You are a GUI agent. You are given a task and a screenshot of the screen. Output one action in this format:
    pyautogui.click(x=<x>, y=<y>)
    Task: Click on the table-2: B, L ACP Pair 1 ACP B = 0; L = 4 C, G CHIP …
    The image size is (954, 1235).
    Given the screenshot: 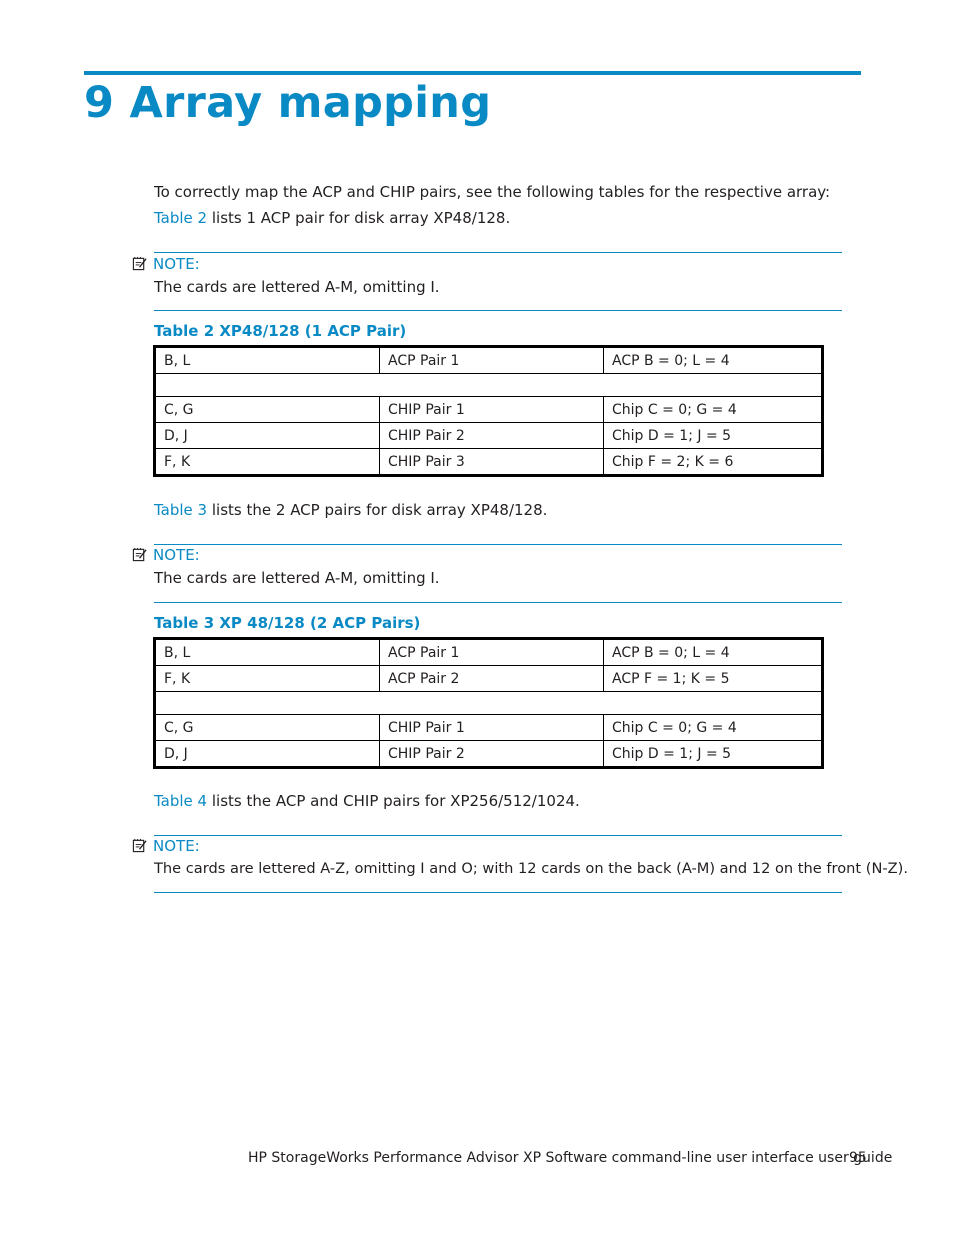 What is the action you would take?
    pyautogui.click(x=488, y=411)
    